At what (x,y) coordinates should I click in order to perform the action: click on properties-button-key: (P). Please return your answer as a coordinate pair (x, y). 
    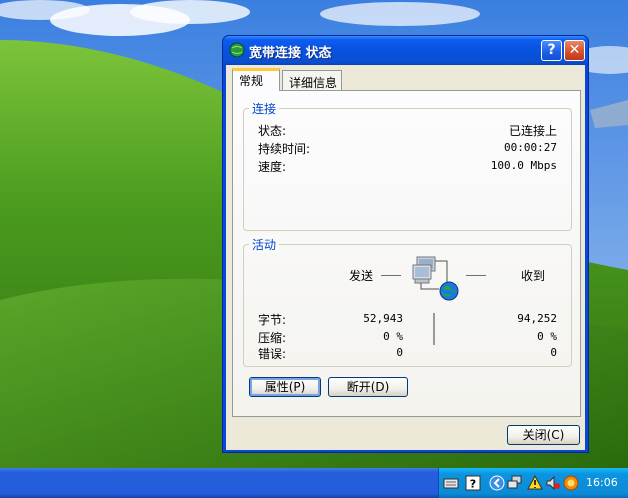
    Looking at the image, I should click on (297, 387).